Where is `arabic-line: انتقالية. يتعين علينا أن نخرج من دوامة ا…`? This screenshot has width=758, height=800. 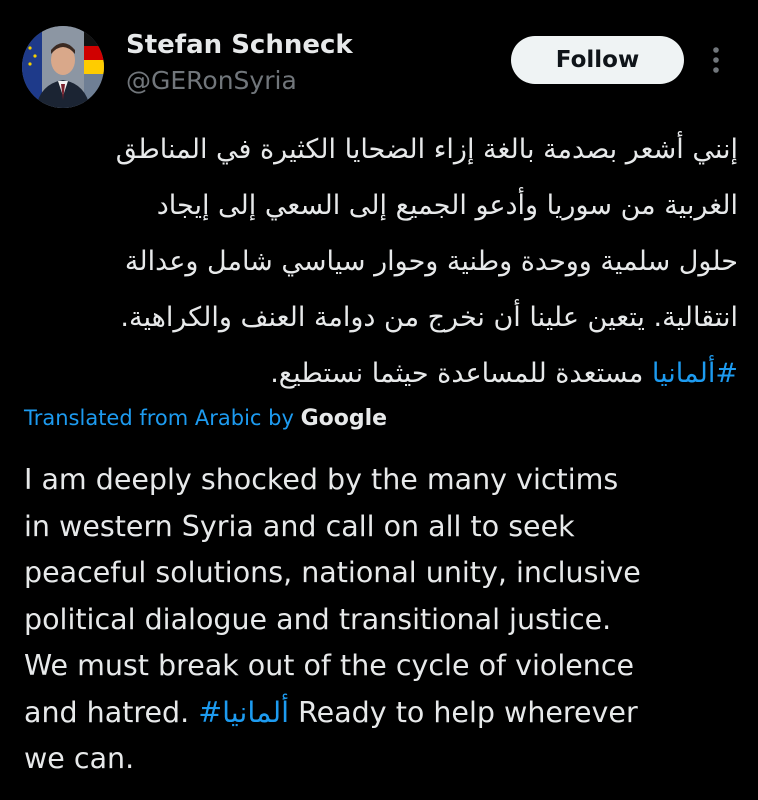 arabic-line: انتقالية. يتعين علينا أن نخرج من دوامة ا… is located at coordinates (429, 317).